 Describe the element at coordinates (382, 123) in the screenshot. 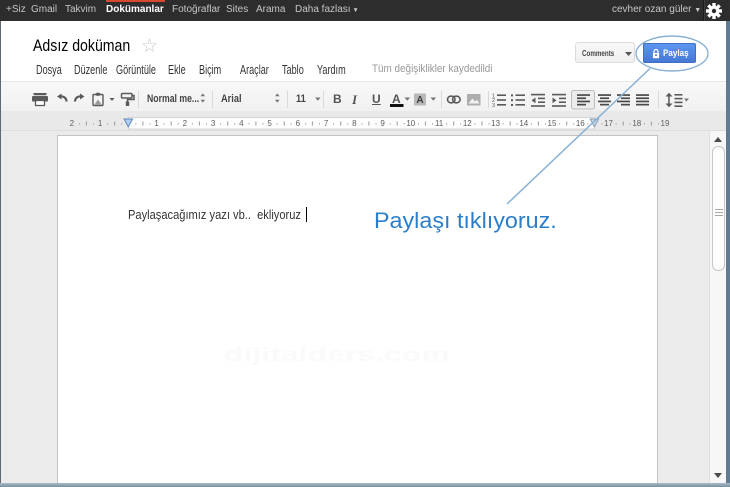

I see `svg-text: 9` at that location.